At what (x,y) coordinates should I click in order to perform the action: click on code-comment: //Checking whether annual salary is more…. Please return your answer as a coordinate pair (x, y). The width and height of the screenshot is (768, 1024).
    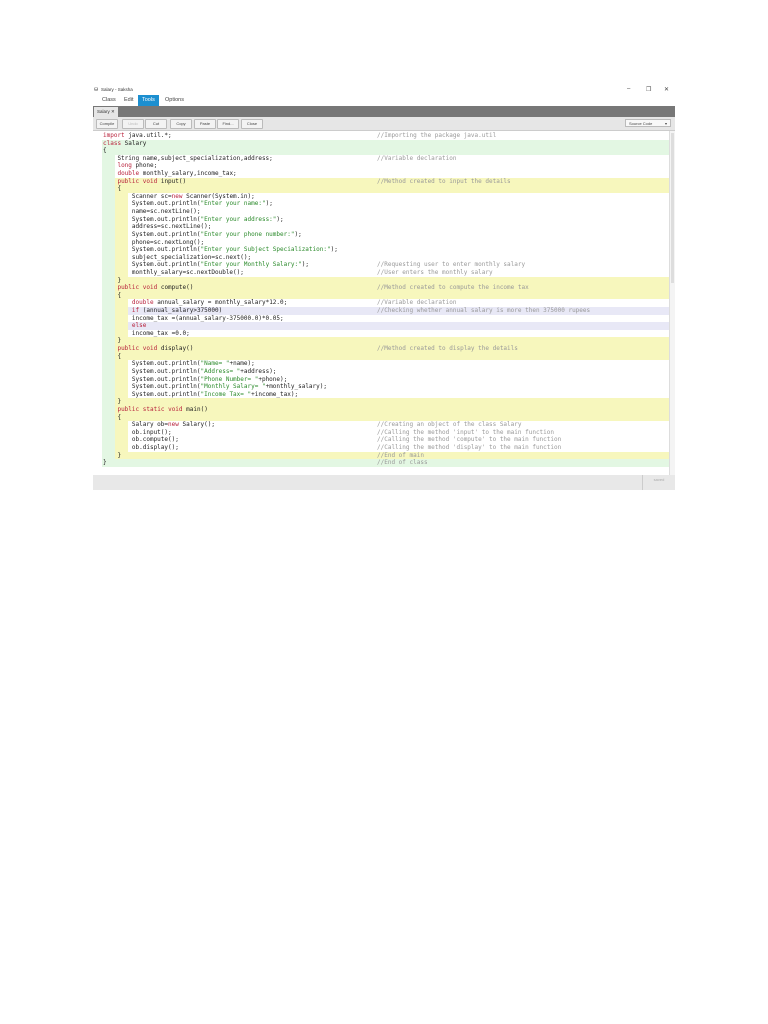
    Looking at the image, I should click on (484, 311).